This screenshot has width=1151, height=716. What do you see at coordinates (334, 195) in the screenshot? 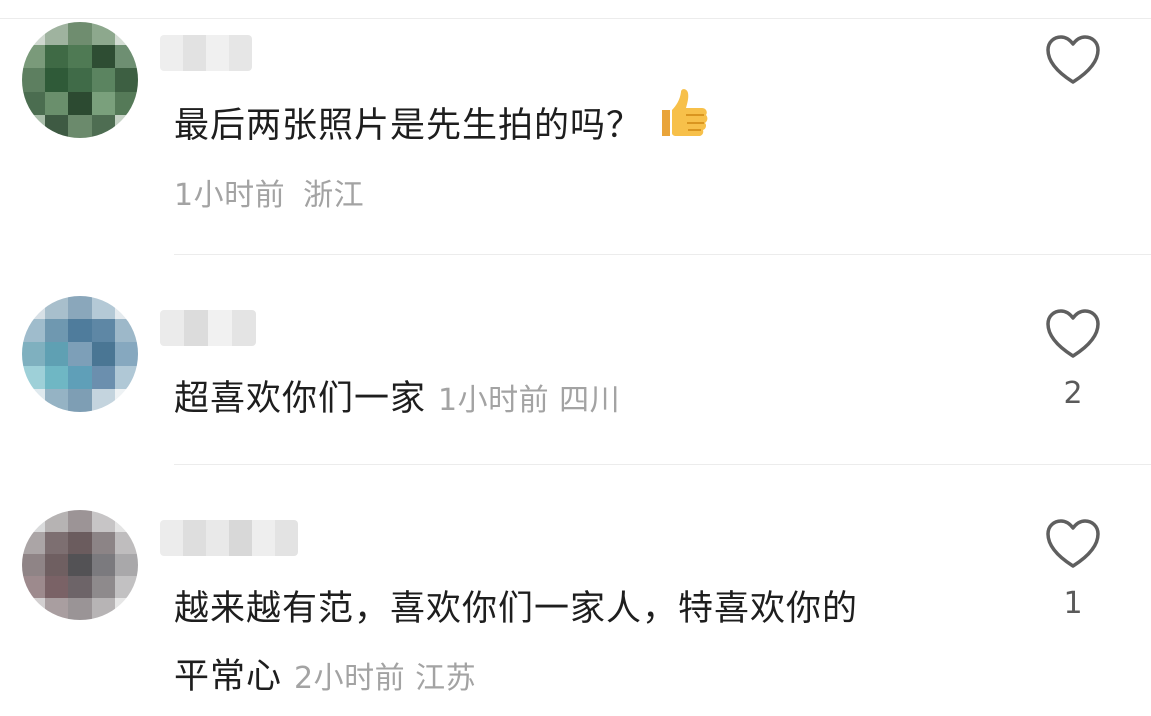
I see `comment-location: 浙江` at bounding box center [334, 195].